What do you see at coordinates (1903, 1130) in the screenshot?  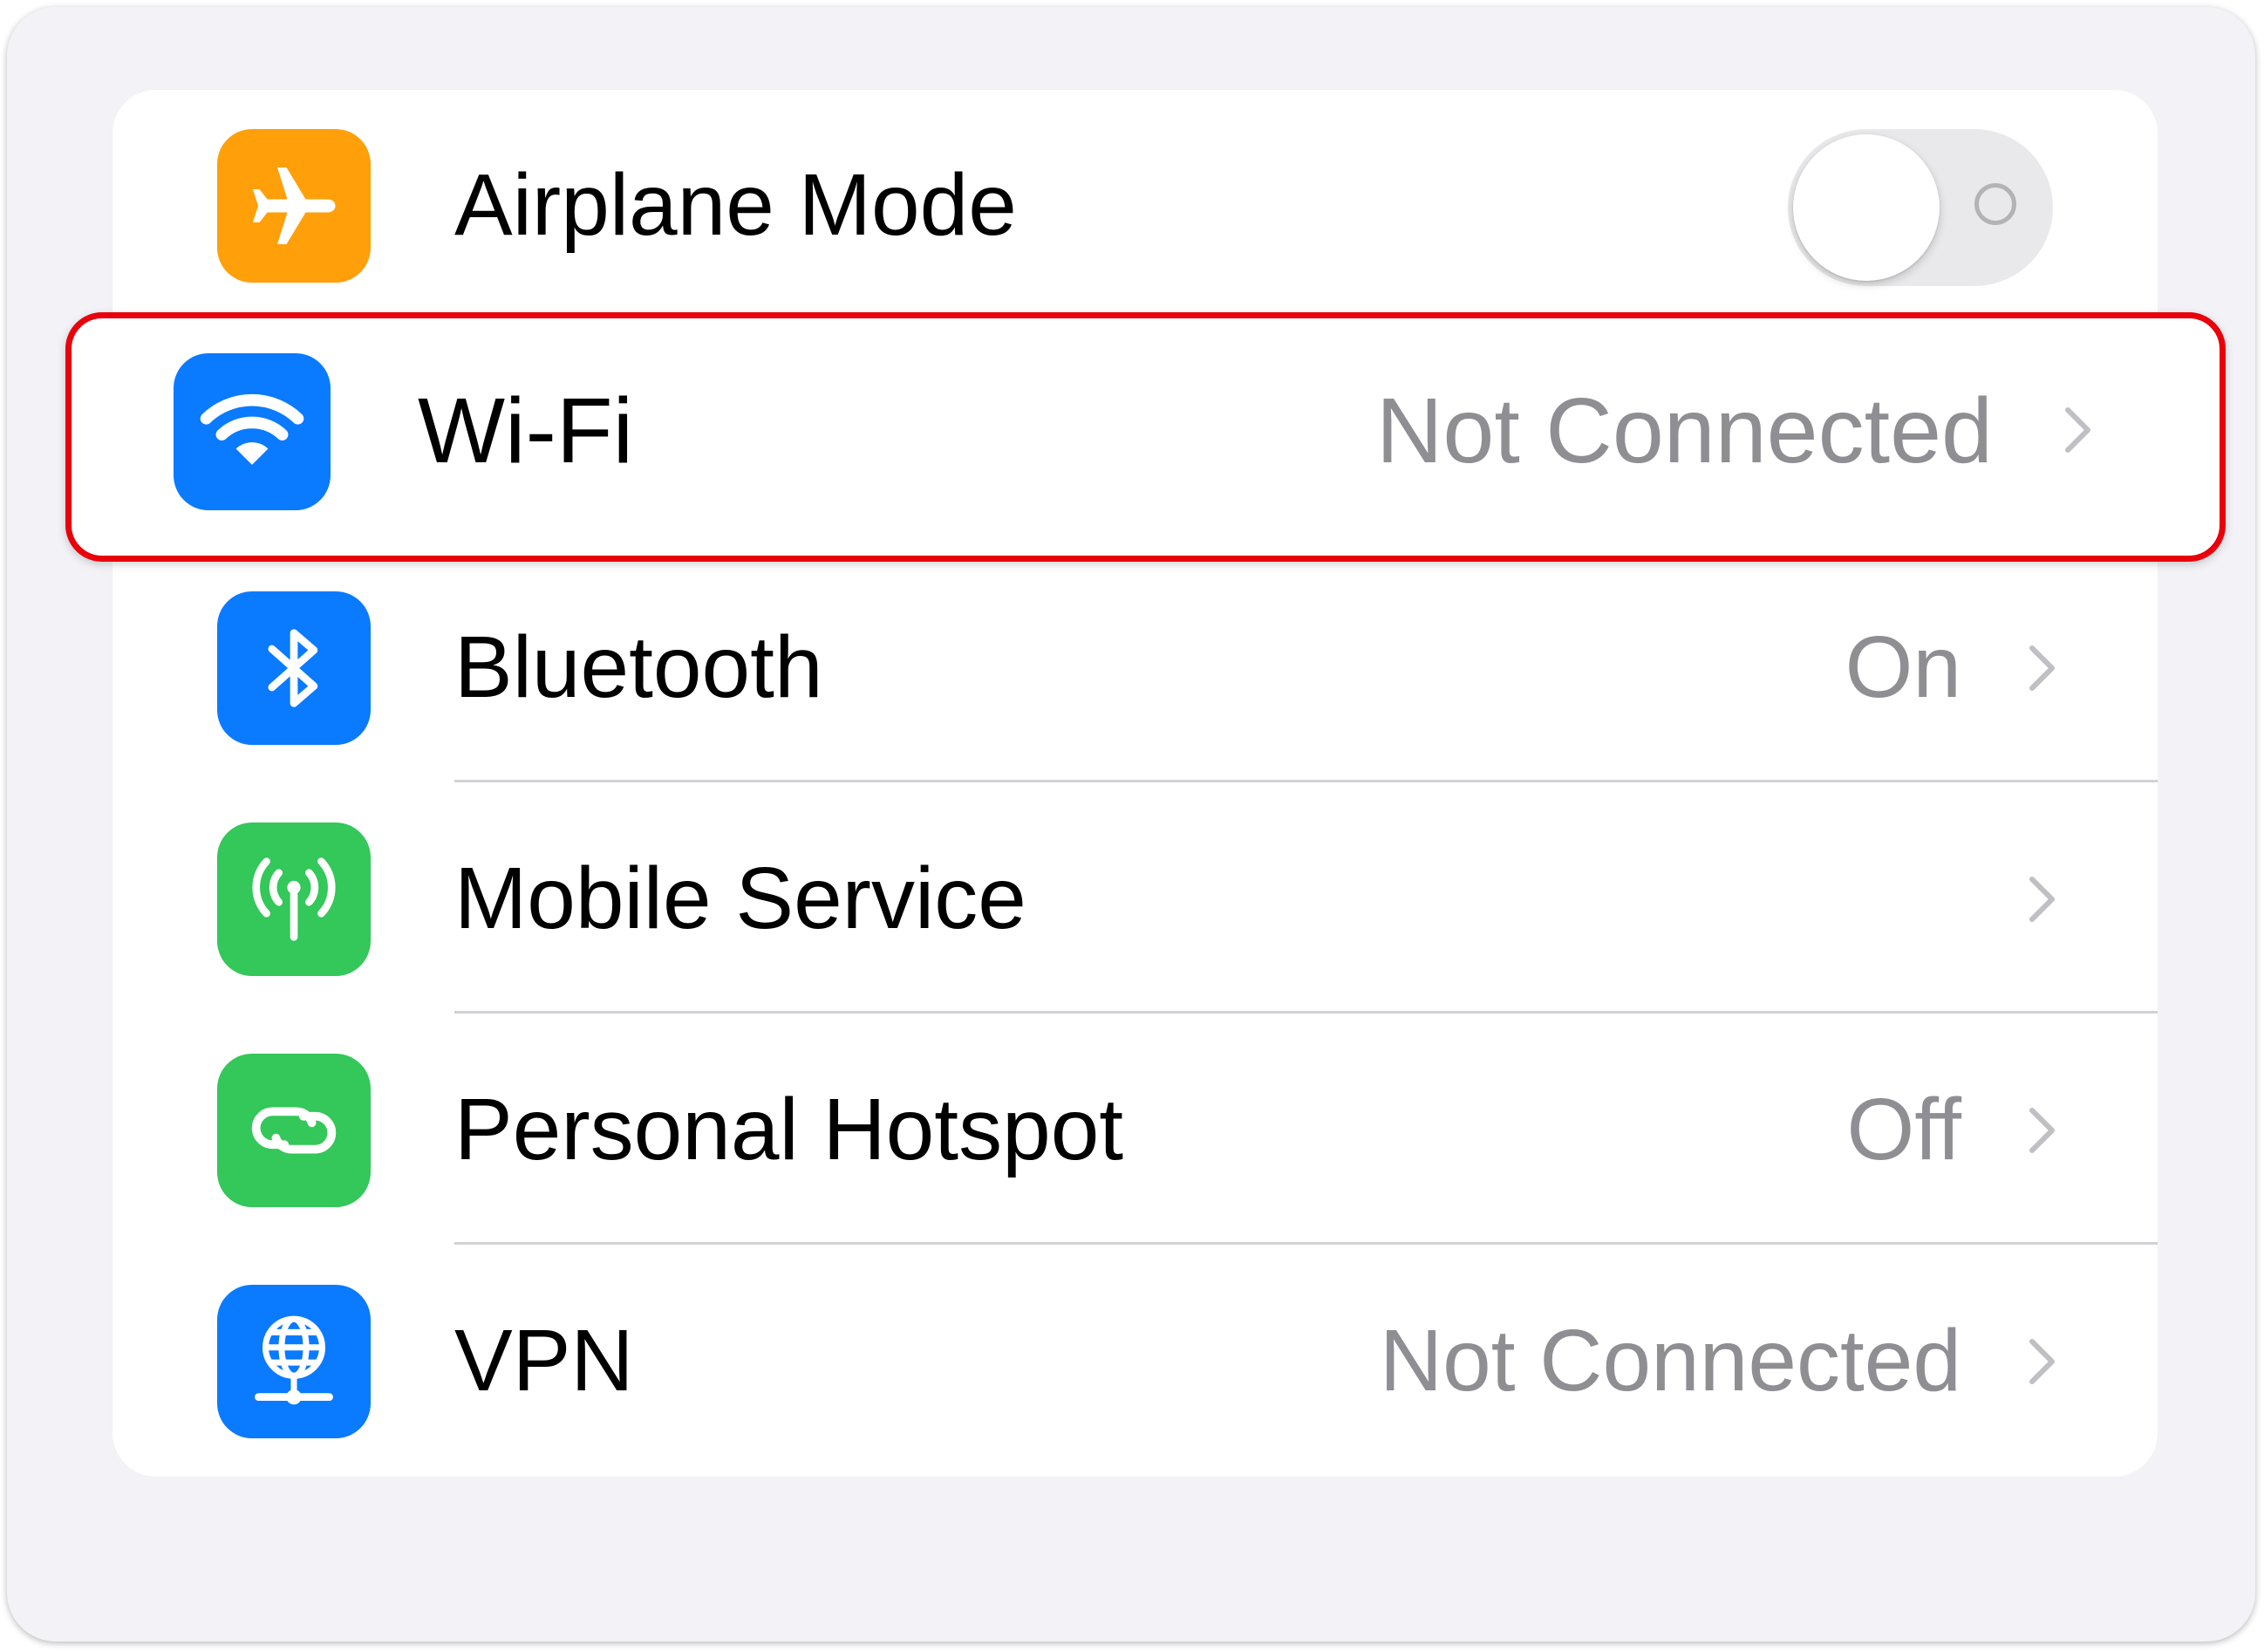 I see `personal-hotspot-status: Off` at bounding box center [1903, 1130].